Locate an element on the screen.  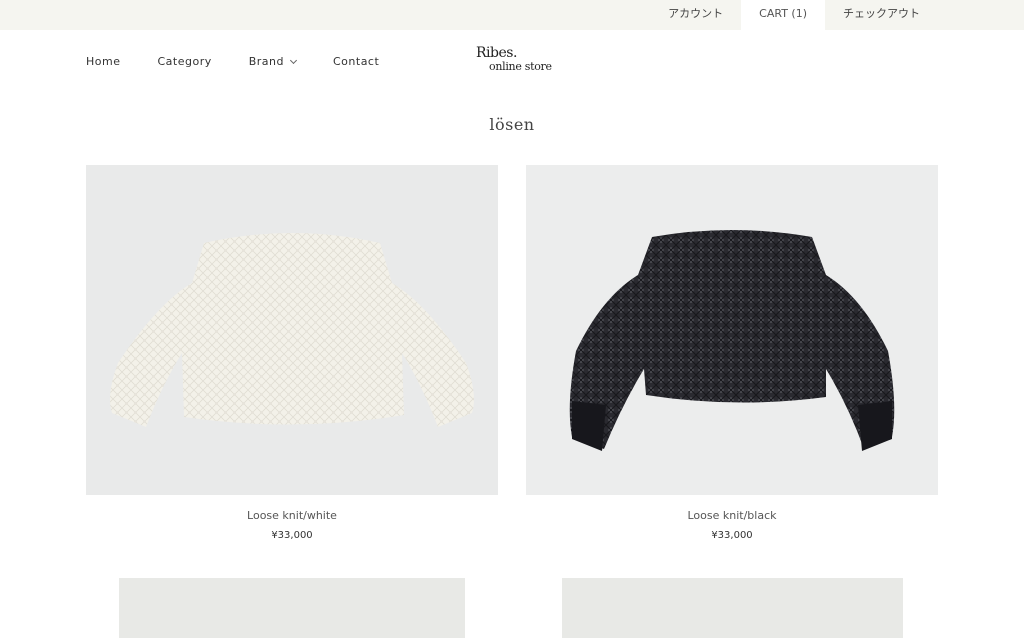
main-nav: Home Category Brand Contact is located at coordinates (251, 61).